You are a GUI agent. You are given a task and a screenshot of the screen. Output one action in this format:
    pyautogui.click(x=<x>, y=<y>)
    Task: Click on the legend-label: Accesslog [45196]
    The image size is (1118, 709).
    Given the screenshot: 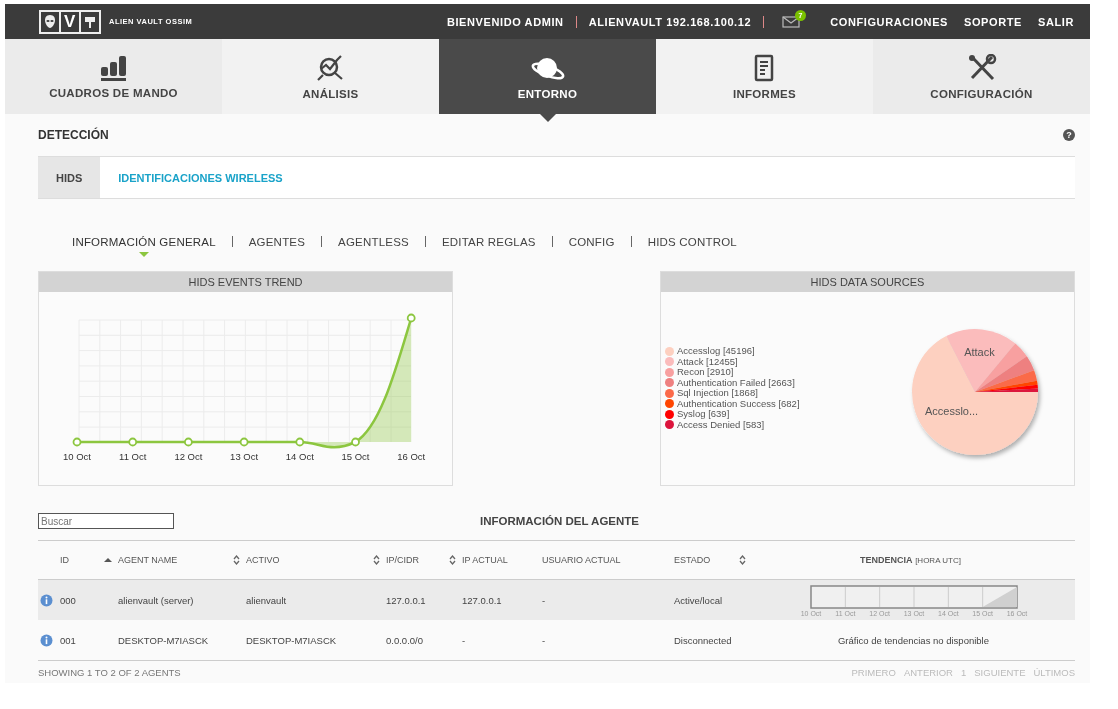 What is the action you would take?
    pyautogui.click(x=716, y=351)
    